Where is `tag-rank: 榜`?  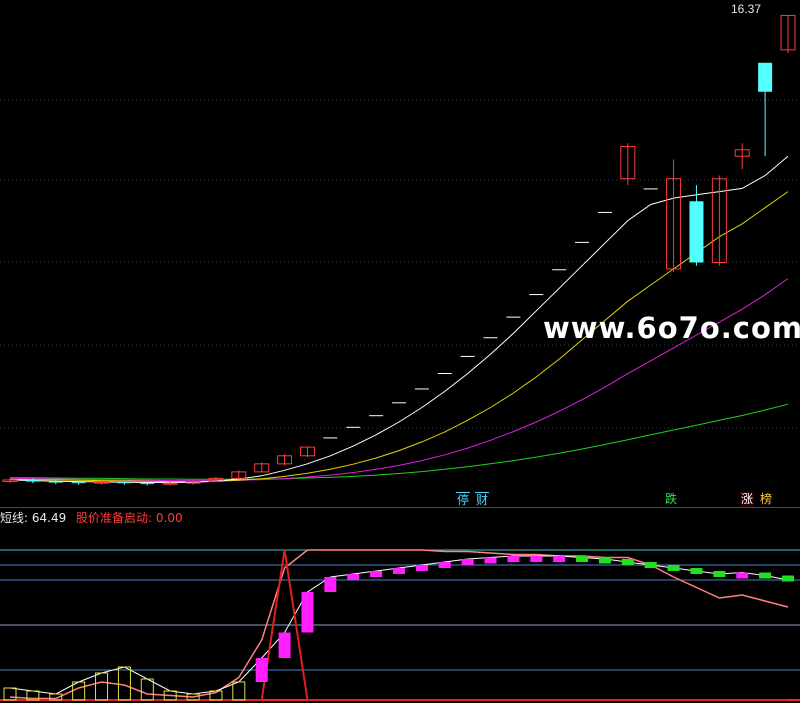 tag-rank: 榜 is located at coordinates (766, 499).